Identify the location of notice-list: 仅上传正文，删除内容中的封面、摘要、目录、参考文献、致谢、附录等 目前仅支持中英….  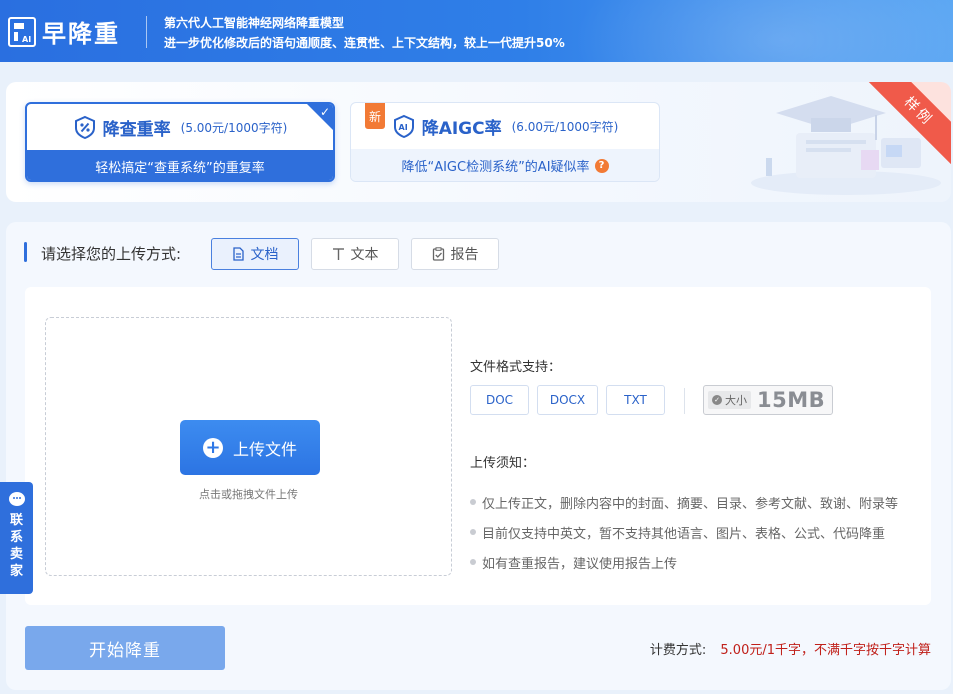
(684, 532).